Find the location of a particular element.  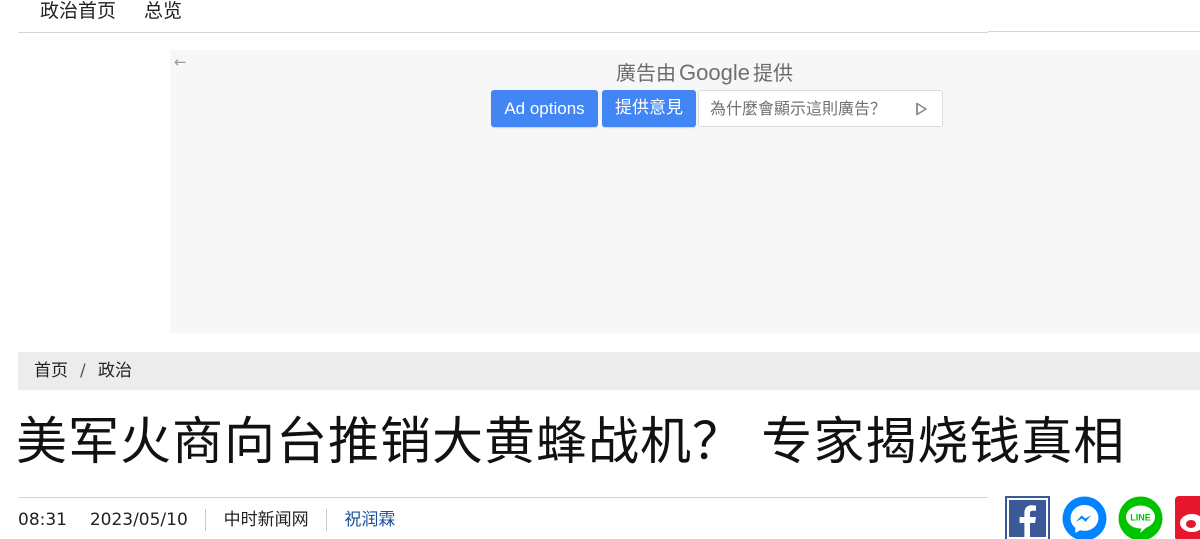

why-this-ad-button: 為什麼會顯示這則廣告？ is located at coordinates (820, 108).